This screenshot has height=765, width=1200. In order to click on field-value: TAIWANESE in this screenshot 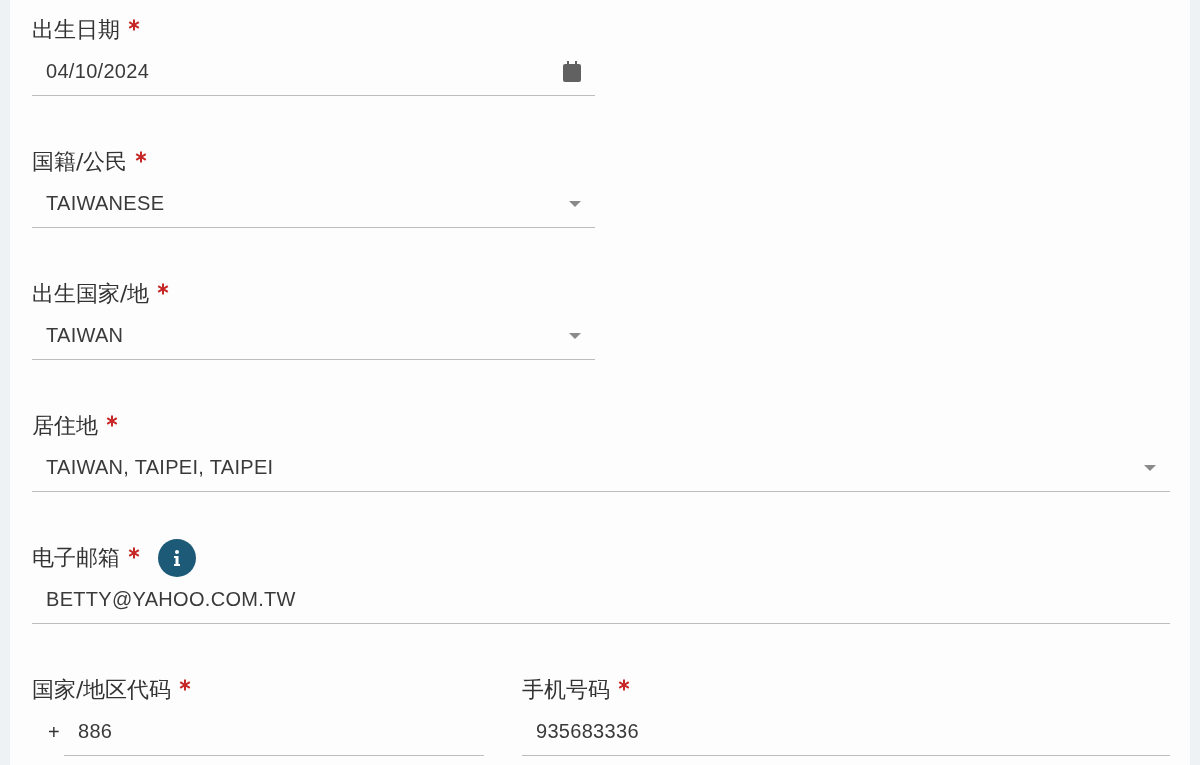, I will do `click(106, 203)`.